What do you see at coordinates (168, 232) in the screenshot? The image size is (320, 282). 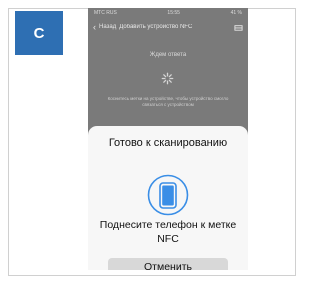 I see `sheet-message: Поднесите телефон к метке NFC` at bounding box center [168, 232].